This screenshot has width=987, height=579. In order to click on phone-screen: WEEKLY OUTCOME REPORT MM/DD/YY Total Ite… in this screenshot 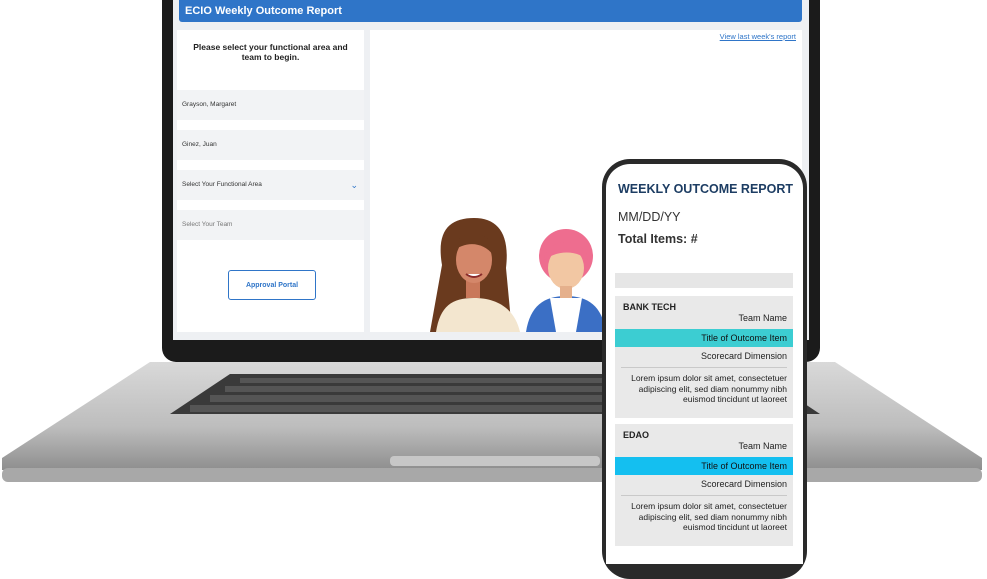, I will do `click(704, 364)`.